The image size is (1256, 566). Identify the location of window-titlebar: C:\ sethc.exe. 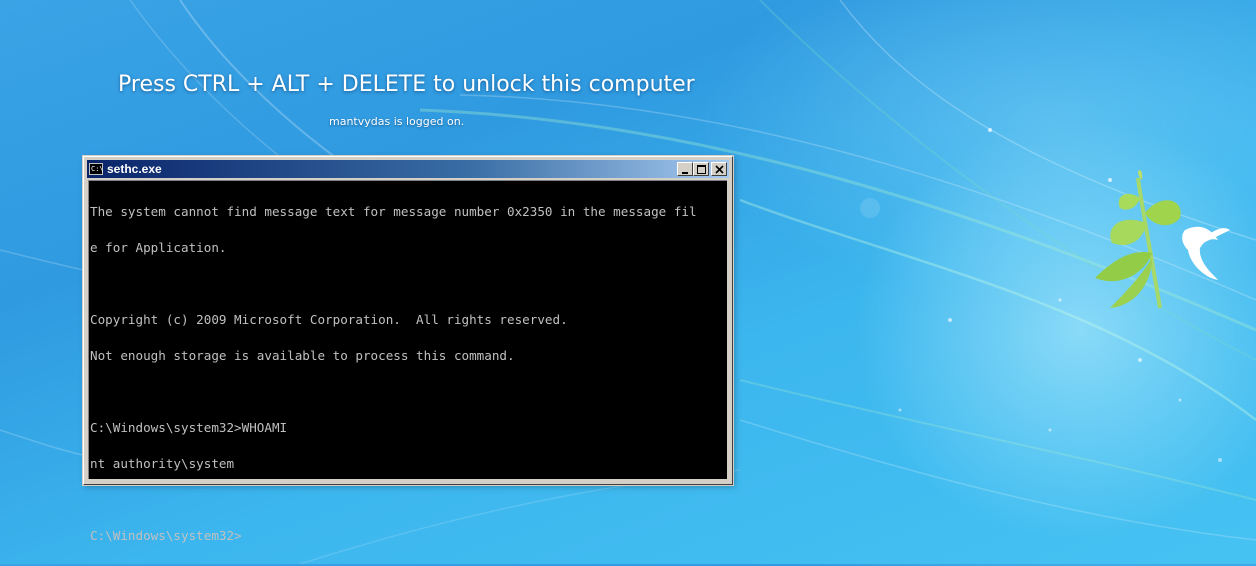
(408, 169).